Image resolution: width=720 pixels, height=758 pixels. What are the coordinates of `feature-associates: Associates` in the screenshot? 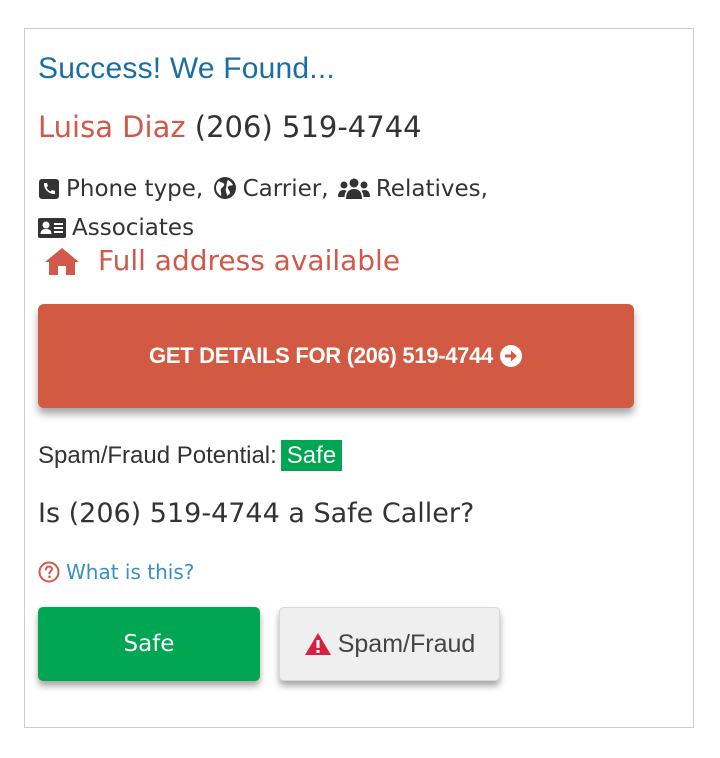 It's located at (116, 228).